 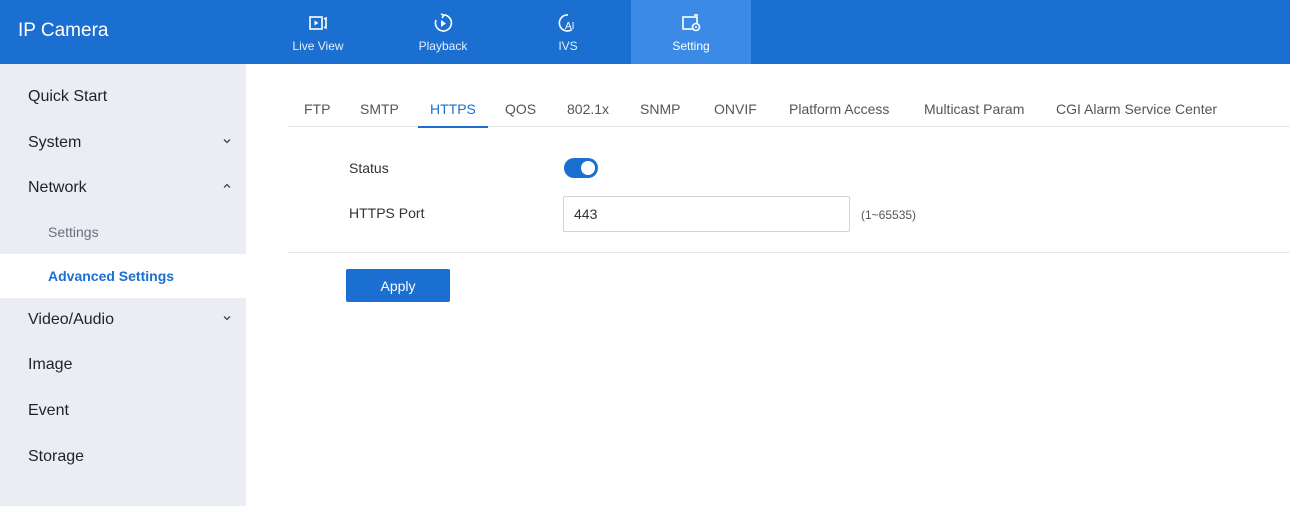 What do you see at coordinates (68, 96) in the screenshot?
I see `sidebar-item-label: Quick Start` at bounding box center [68, 96].